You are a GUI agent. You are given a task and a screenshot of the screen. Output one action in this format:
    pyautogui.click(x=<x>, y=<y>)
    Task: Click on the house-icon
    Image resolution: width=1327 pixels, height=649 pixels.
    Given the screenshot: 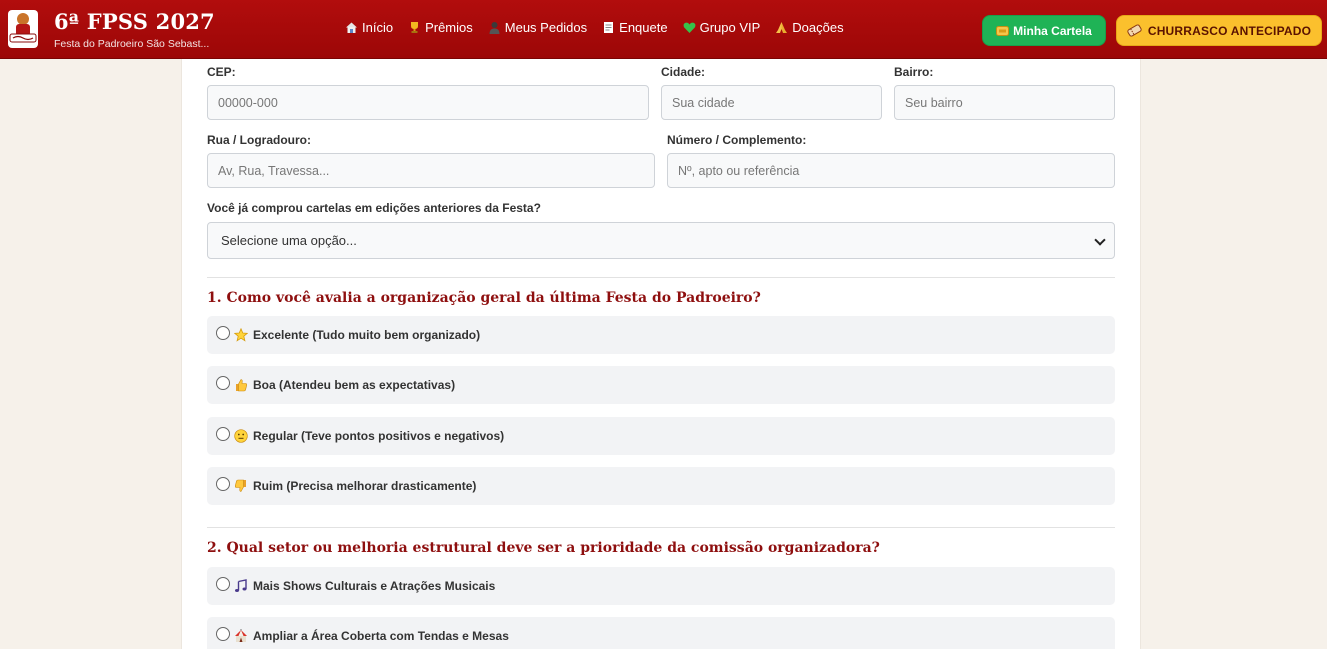 What is the action you would take?
    pyautogui.click(x=351, y=27)
    